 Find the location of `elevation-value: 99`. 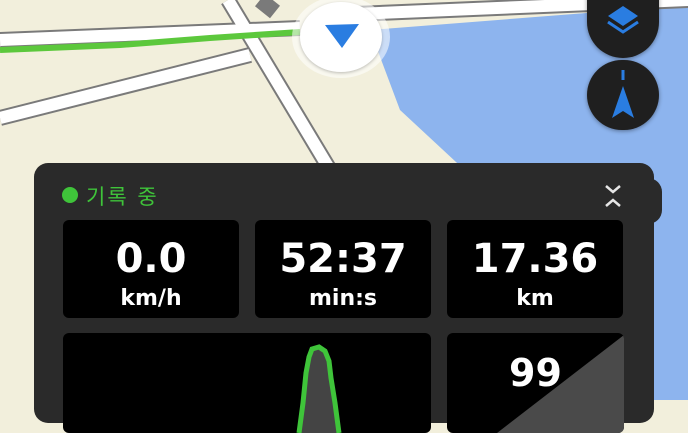

elevation-value: 99 is located at coordinates (535, 373).